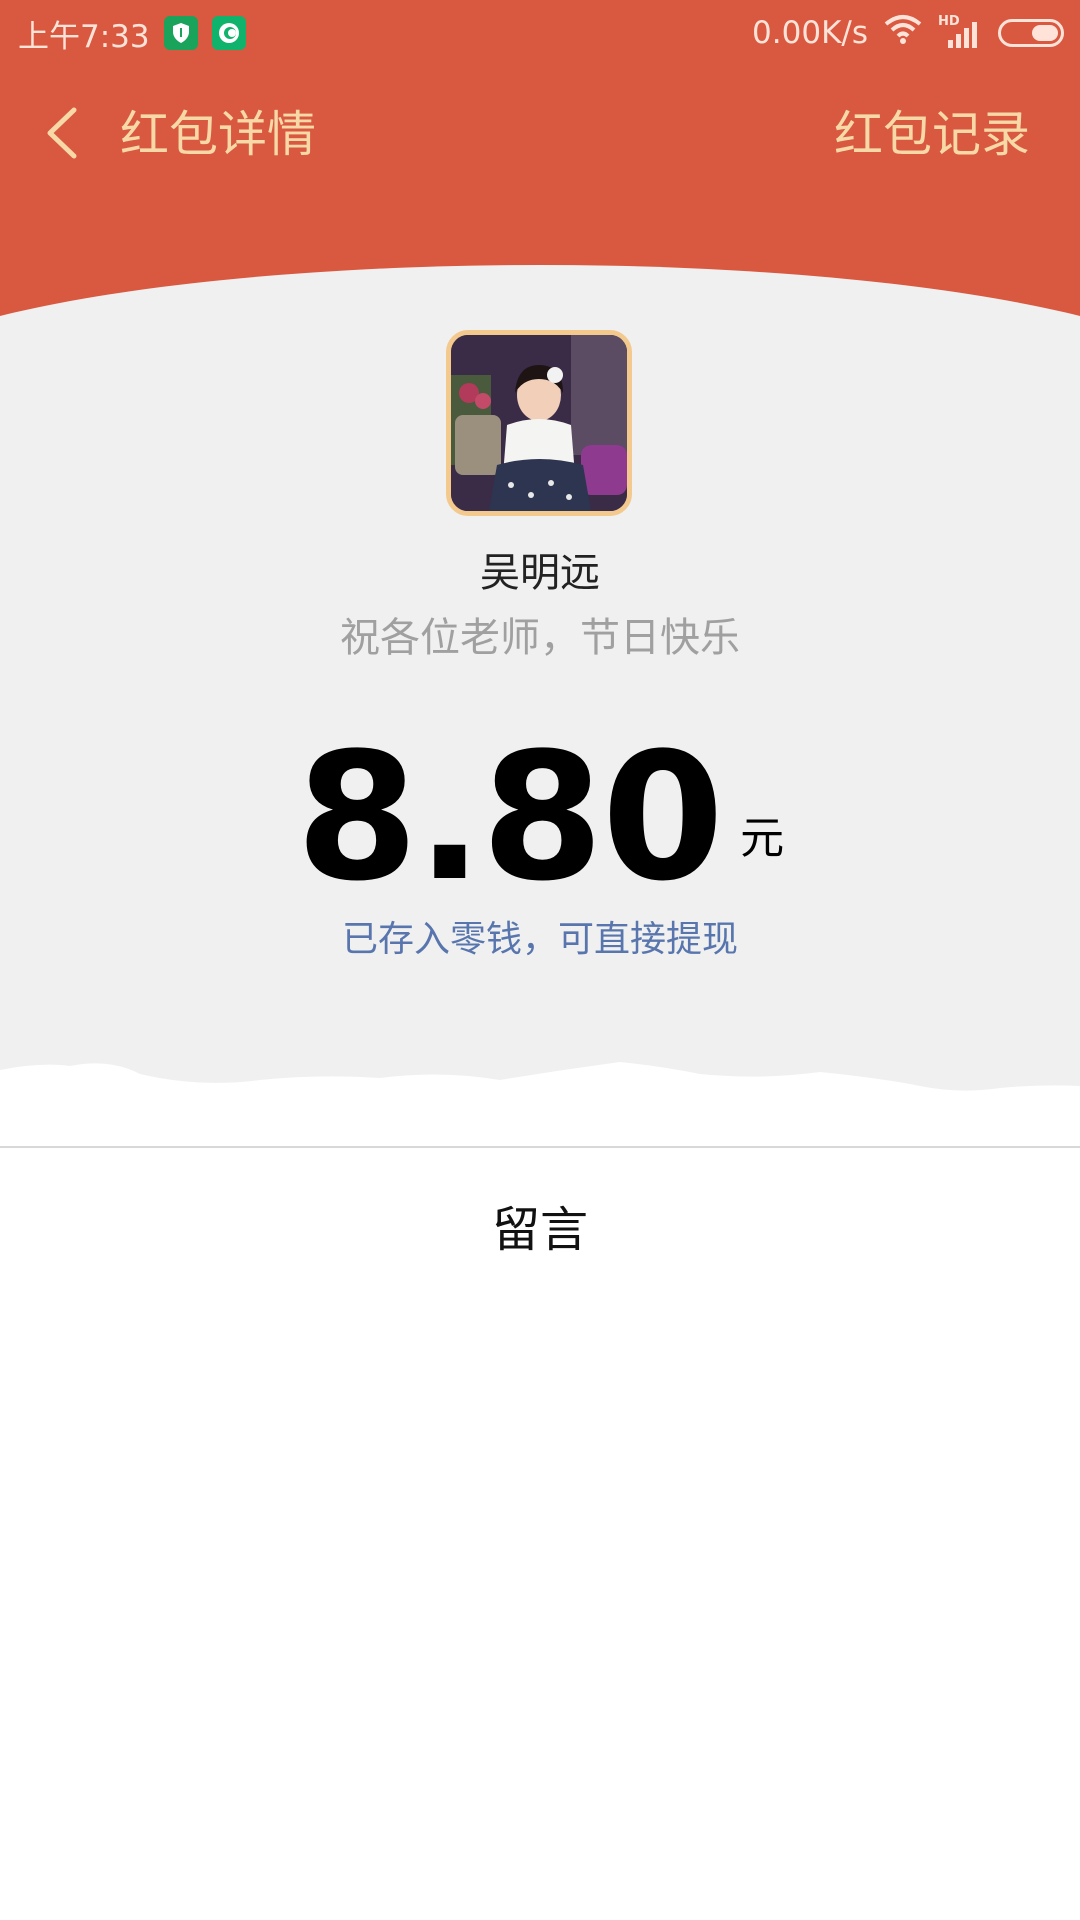  What do you see at coordinates (960, 32) in the screenshot?
I see `hd-signal-icon: HD` at bounding box center [960, 32].